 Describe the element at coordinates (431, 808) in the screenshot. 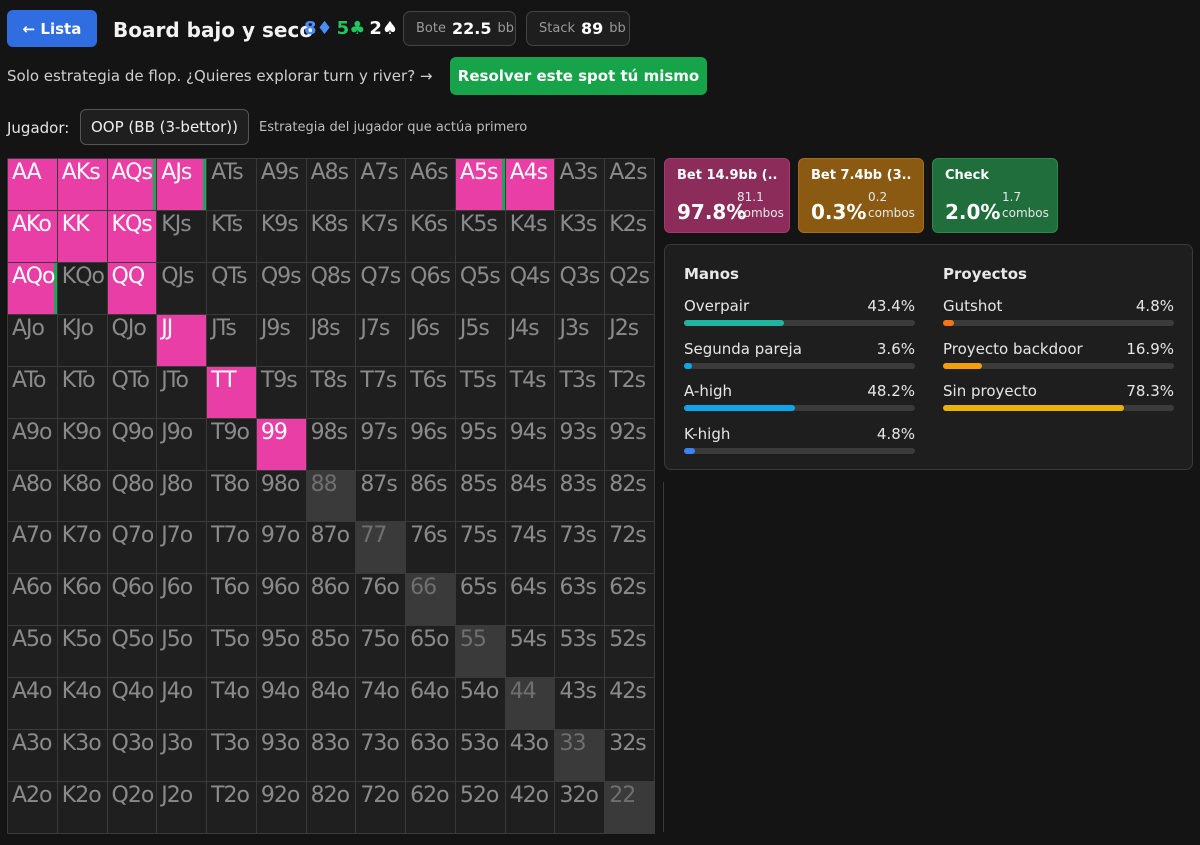

I see `hand-cell-62o: 62o` at that location.